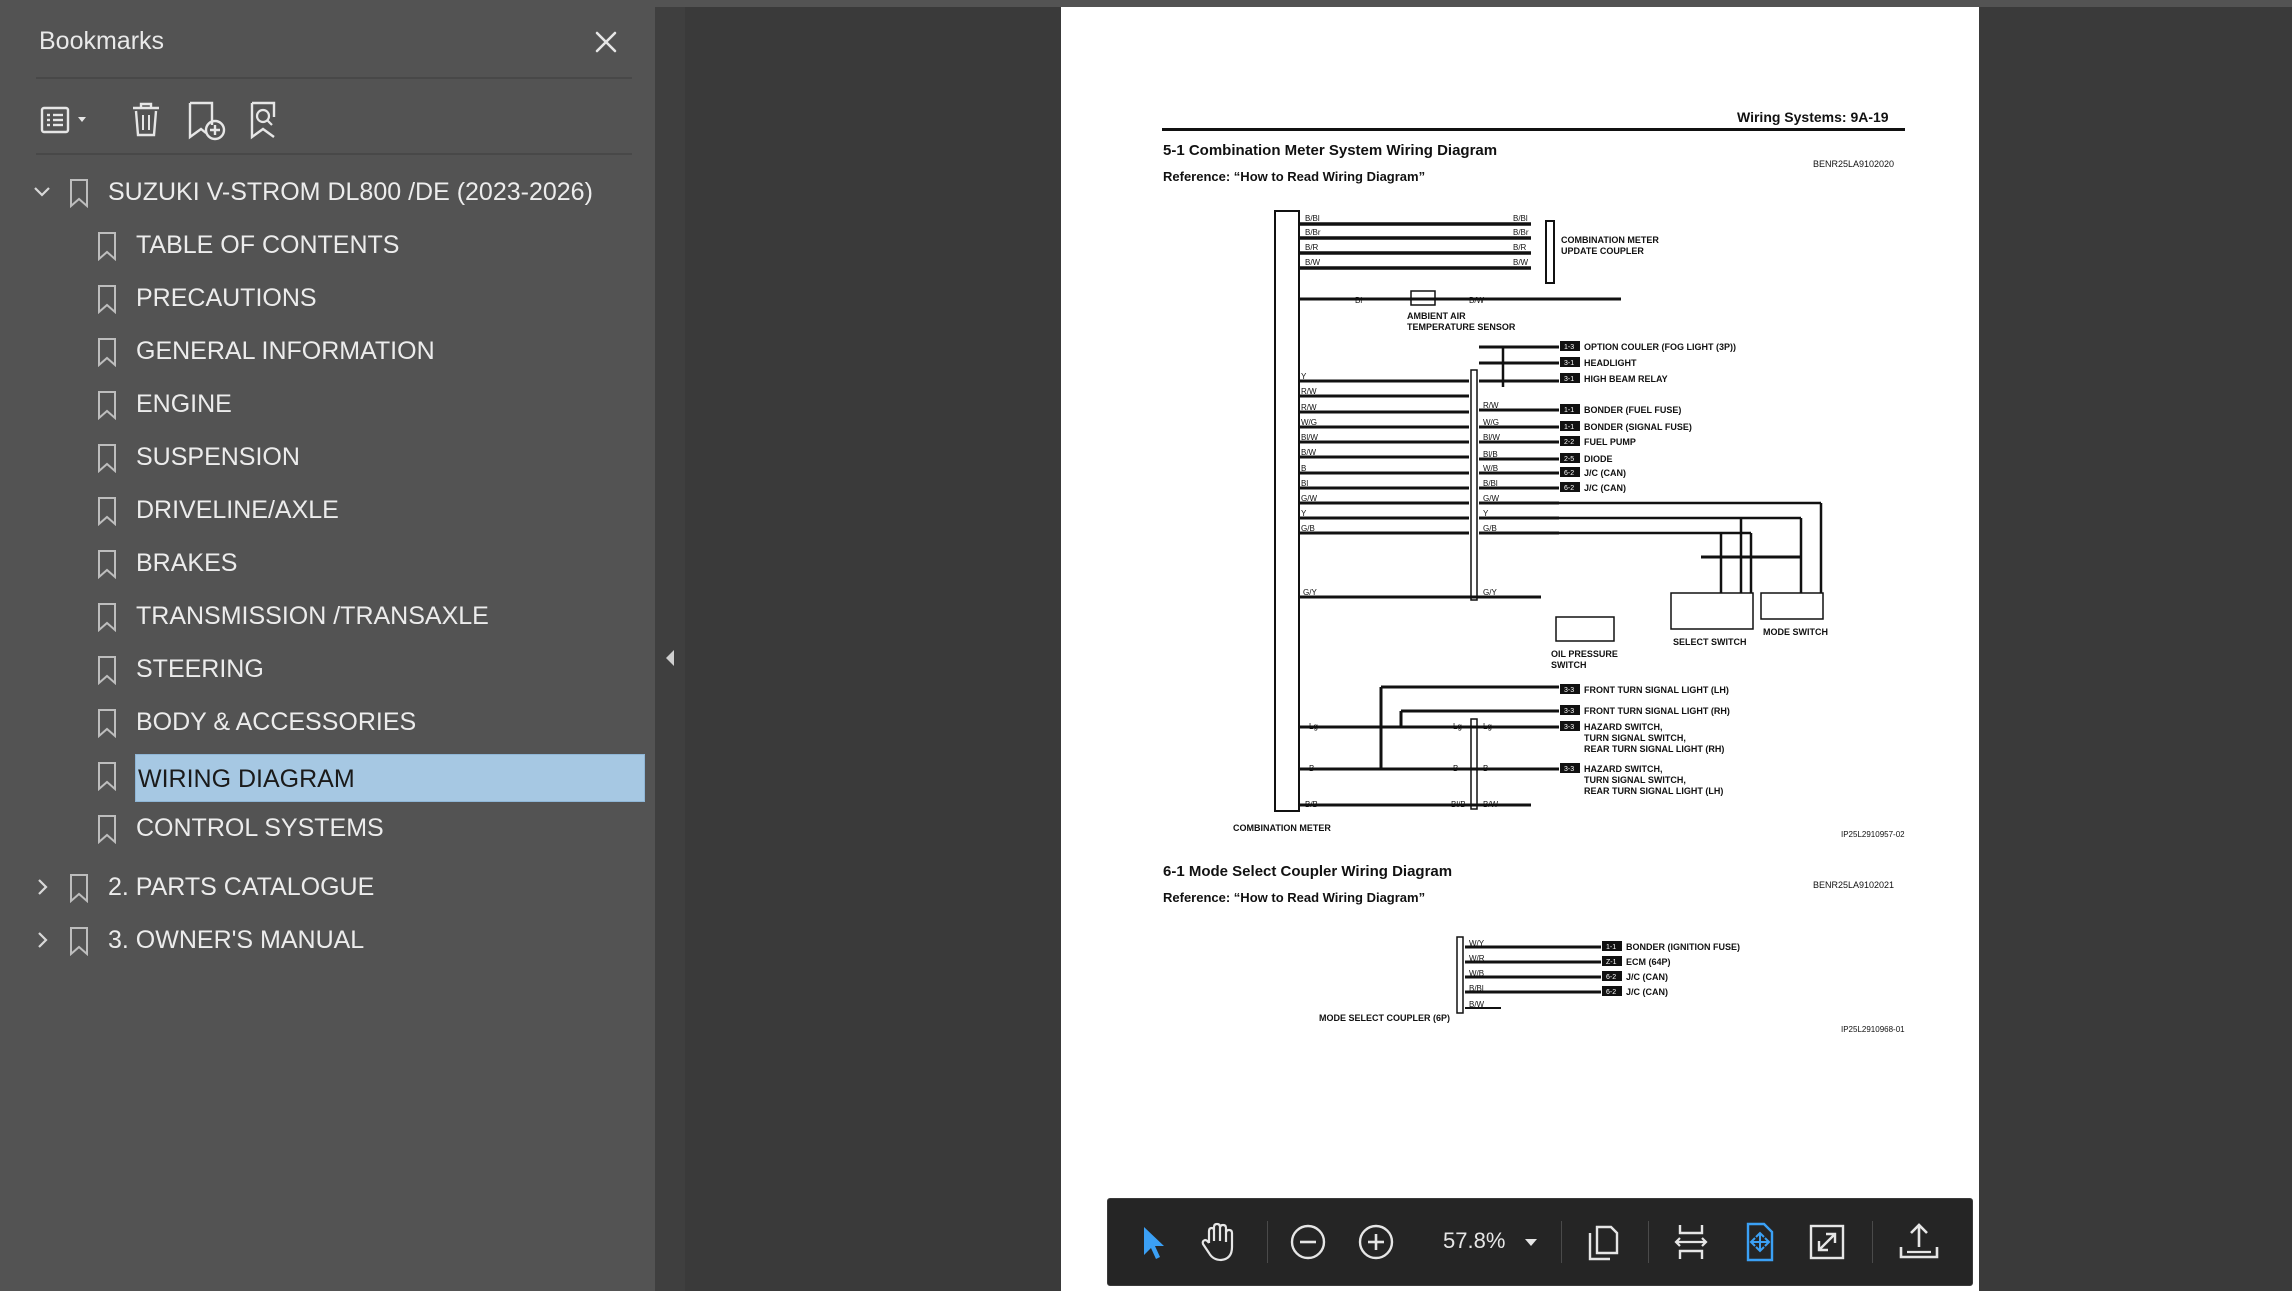 The height and width of the screenshot is (1291, 2292). What do you see at coordinates (1490, 528) in the screenshot?
I see `wire-code: G/B` at bounding box center [1490, 528].